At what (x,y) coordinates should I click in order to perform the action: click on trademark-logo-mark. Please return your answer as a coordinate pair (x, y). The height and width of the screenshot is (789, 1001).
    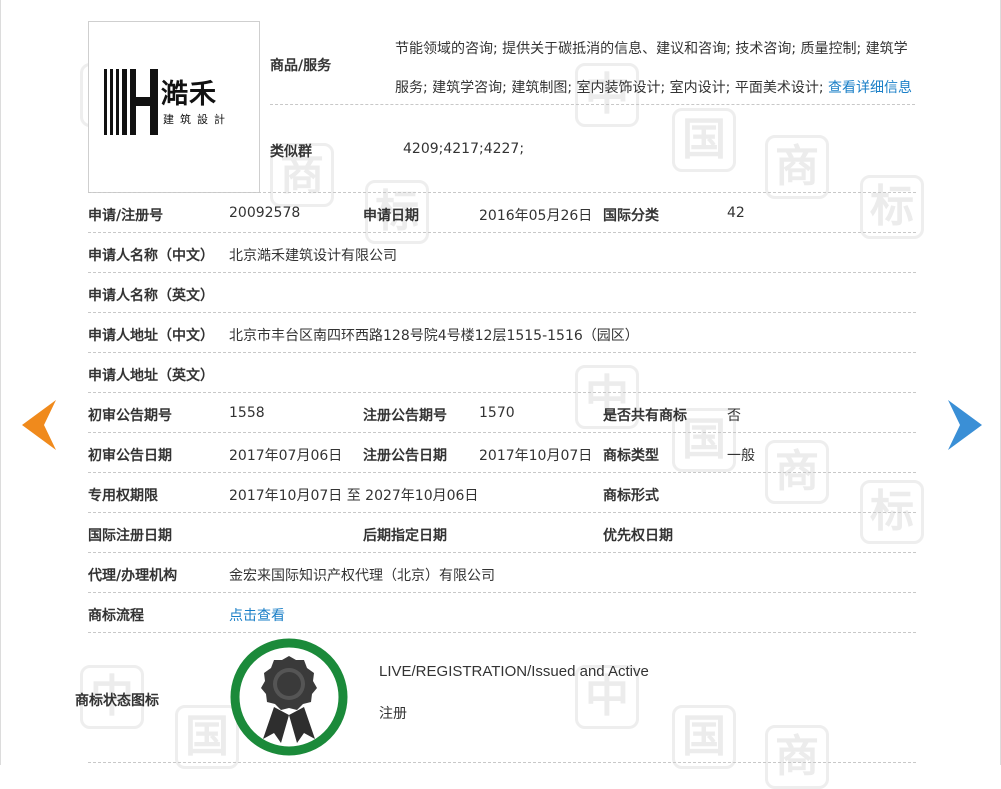
    Looking at the image, I should click on (131, 102).